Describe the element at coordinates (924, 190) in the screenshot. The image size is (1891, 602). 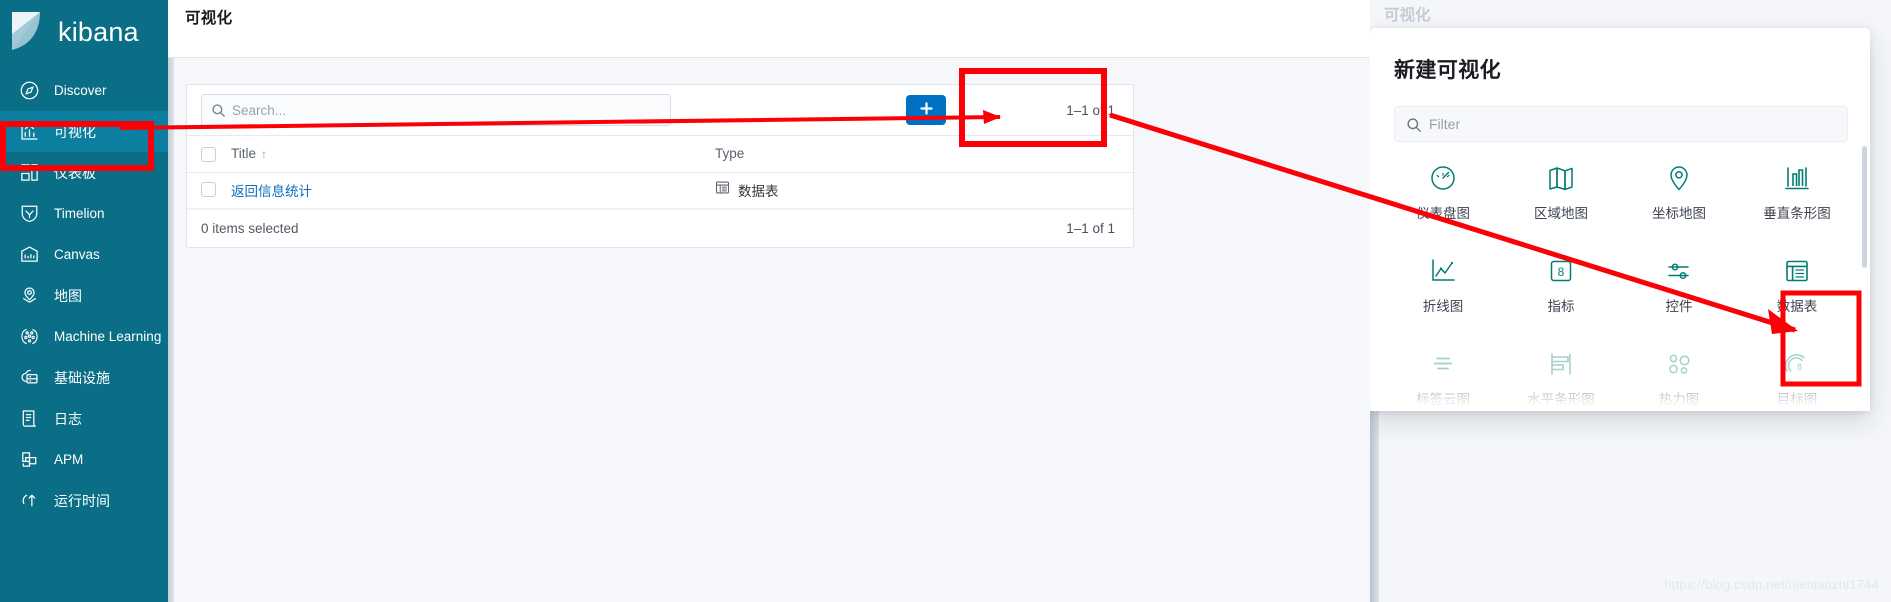
I see `row-type-cell: 数据表` at that location.